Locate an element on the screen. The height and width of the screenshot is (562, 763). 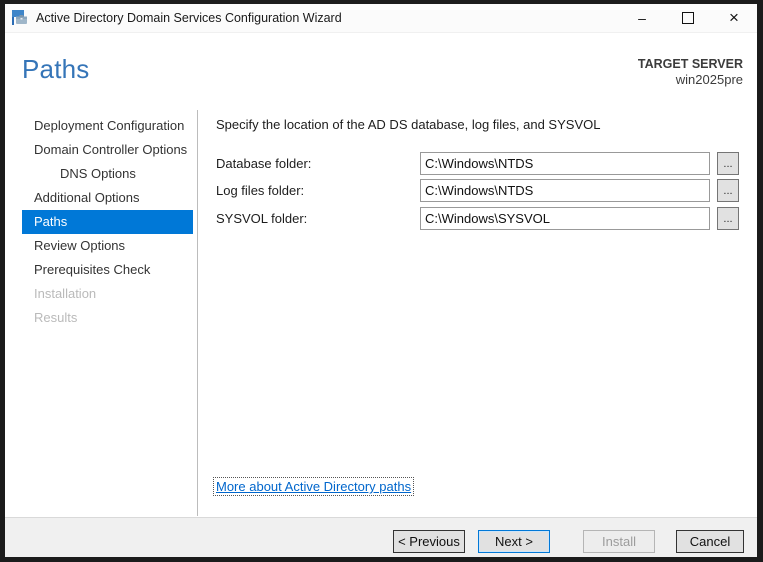
maximize-button is located at coordinates (688, 18).